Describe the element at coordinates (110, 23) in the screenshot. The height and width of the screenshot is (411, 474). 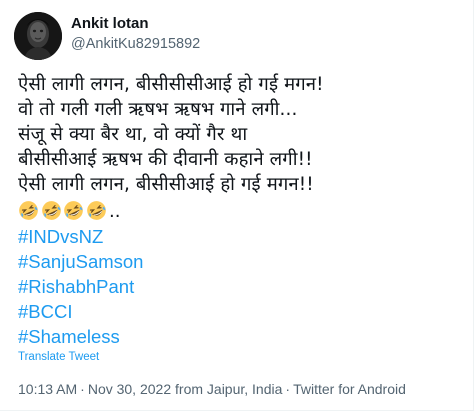
I see `author-display-name: Ankit lotan` at that location.